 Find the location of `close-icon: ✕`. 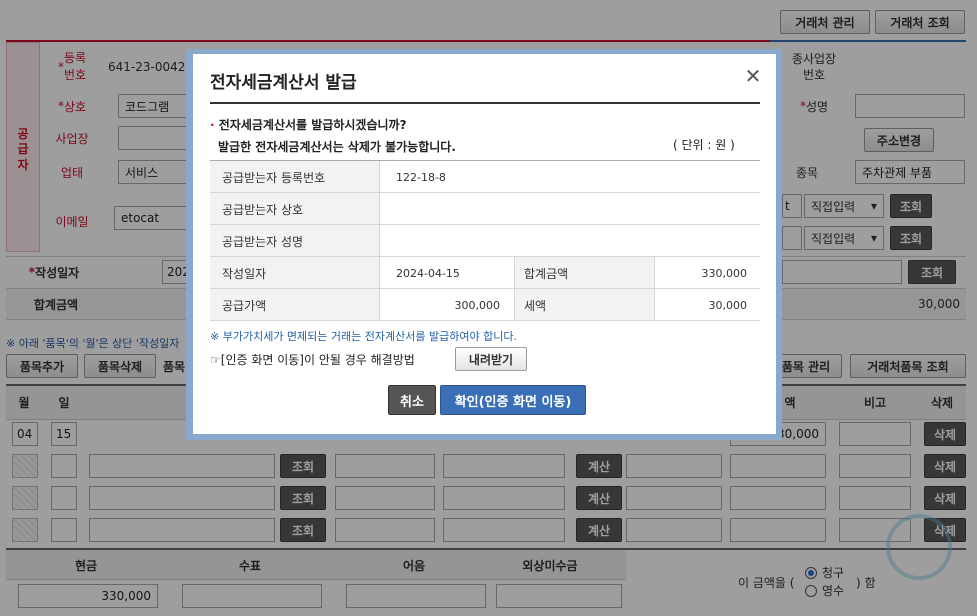

close-icon: ✕ is located at coordinates (753, 76).